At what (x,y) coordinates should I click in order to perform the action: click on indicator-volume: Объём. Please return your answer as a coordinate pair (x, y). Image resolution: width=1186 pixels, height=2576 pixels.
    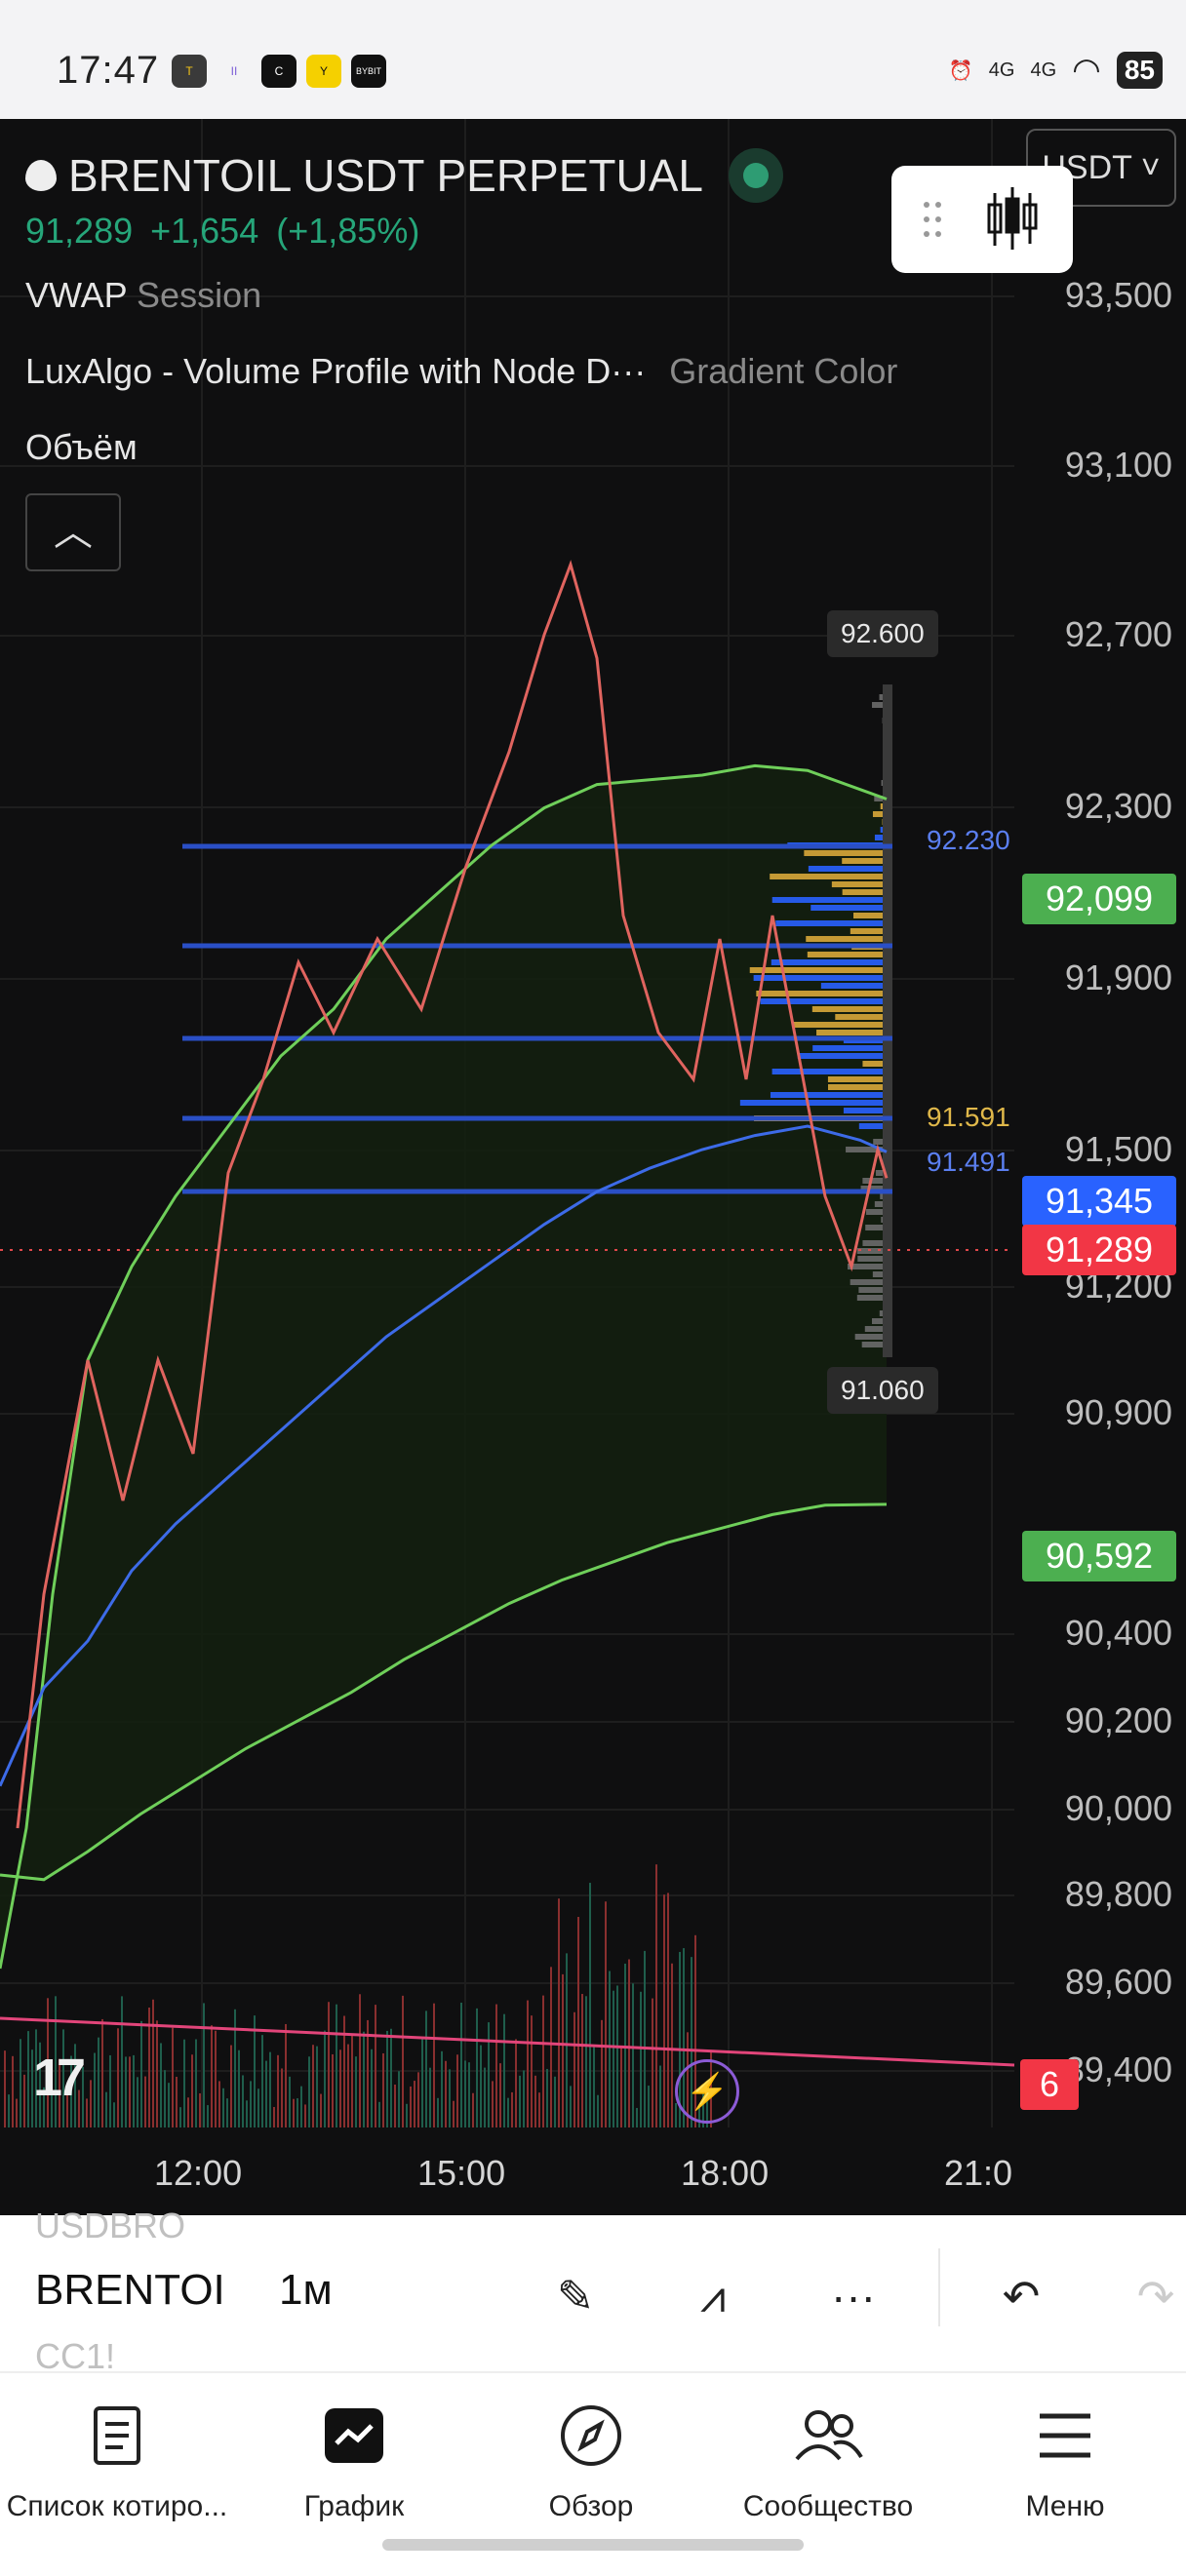
    Looking at the image, I should click on (81, 447).